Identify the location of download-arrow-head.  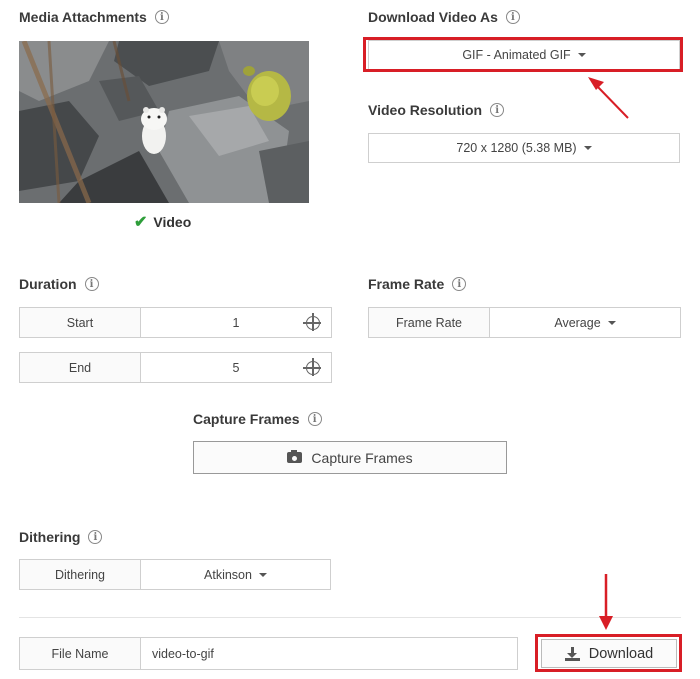
(606, 623).